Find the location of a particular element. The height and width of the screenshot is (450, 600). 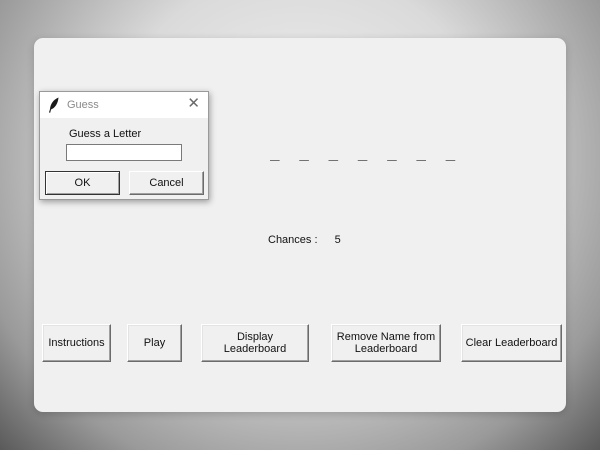

display-leaderboard-button: Display Leaderboard is located at coordinates (255, 343).